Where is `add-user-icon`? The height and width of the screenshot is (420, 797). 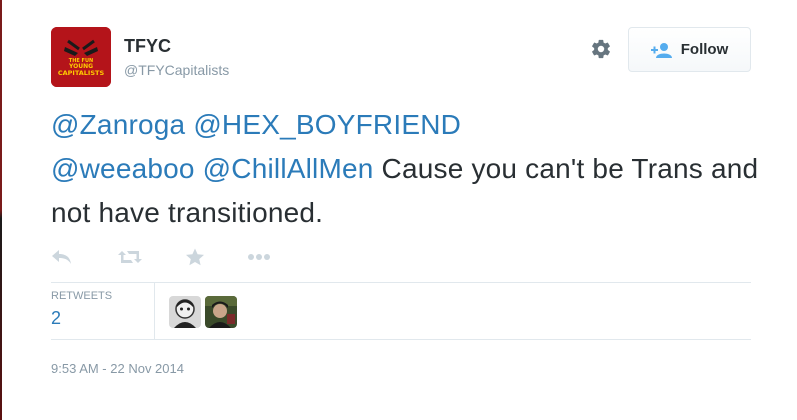 add-user-icon is located at coordinates (661, 50).